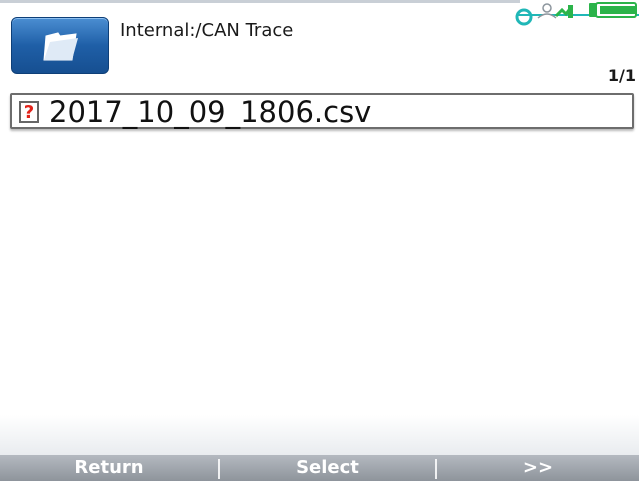 Image resolution: width=639 pixels, height=481 pixels. I want to click on more-softkey: >>, so click(538, 468).